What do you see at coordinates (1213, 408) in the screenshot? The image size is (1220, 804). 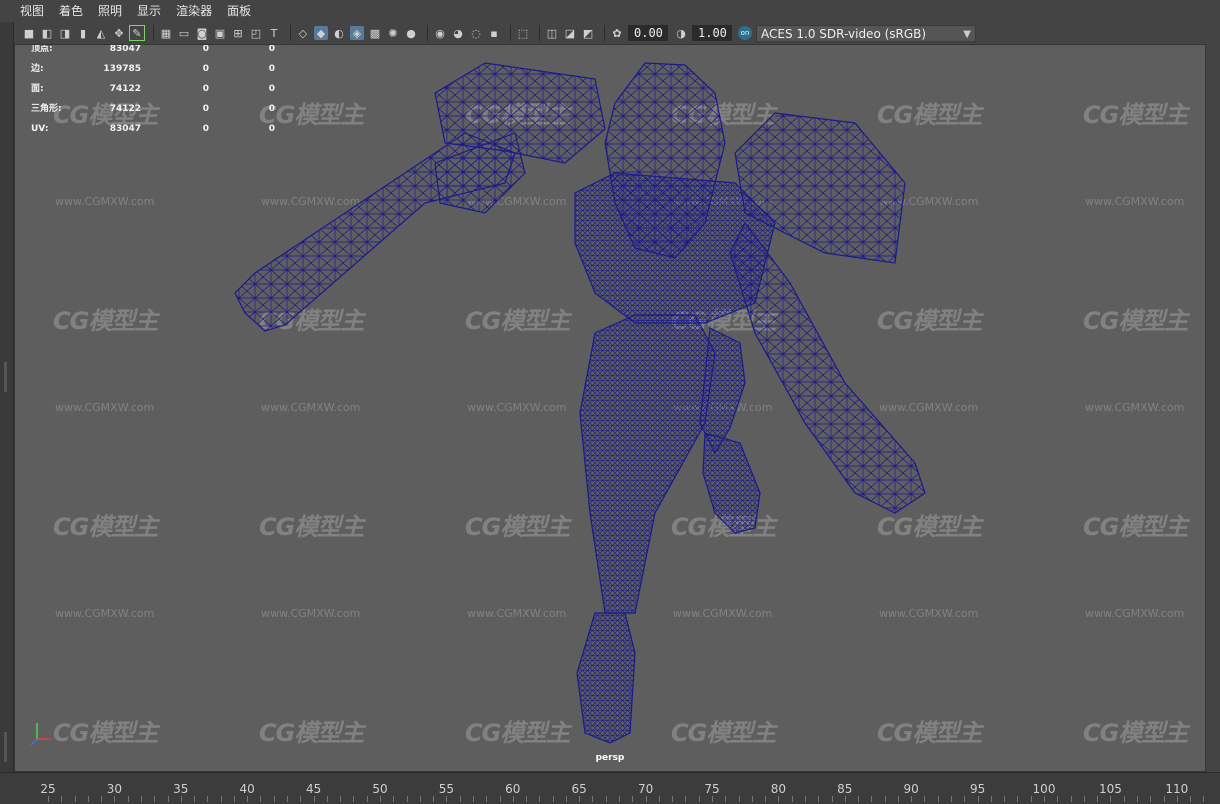 I see `right-edge` at bounding box center [1213, 408].